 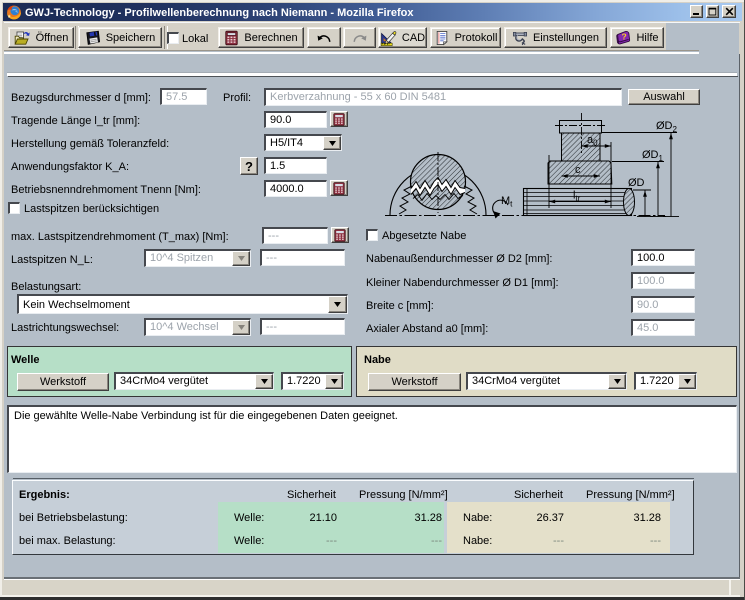 I want to click on svg-text: Mt, so click(x=507, y=202).